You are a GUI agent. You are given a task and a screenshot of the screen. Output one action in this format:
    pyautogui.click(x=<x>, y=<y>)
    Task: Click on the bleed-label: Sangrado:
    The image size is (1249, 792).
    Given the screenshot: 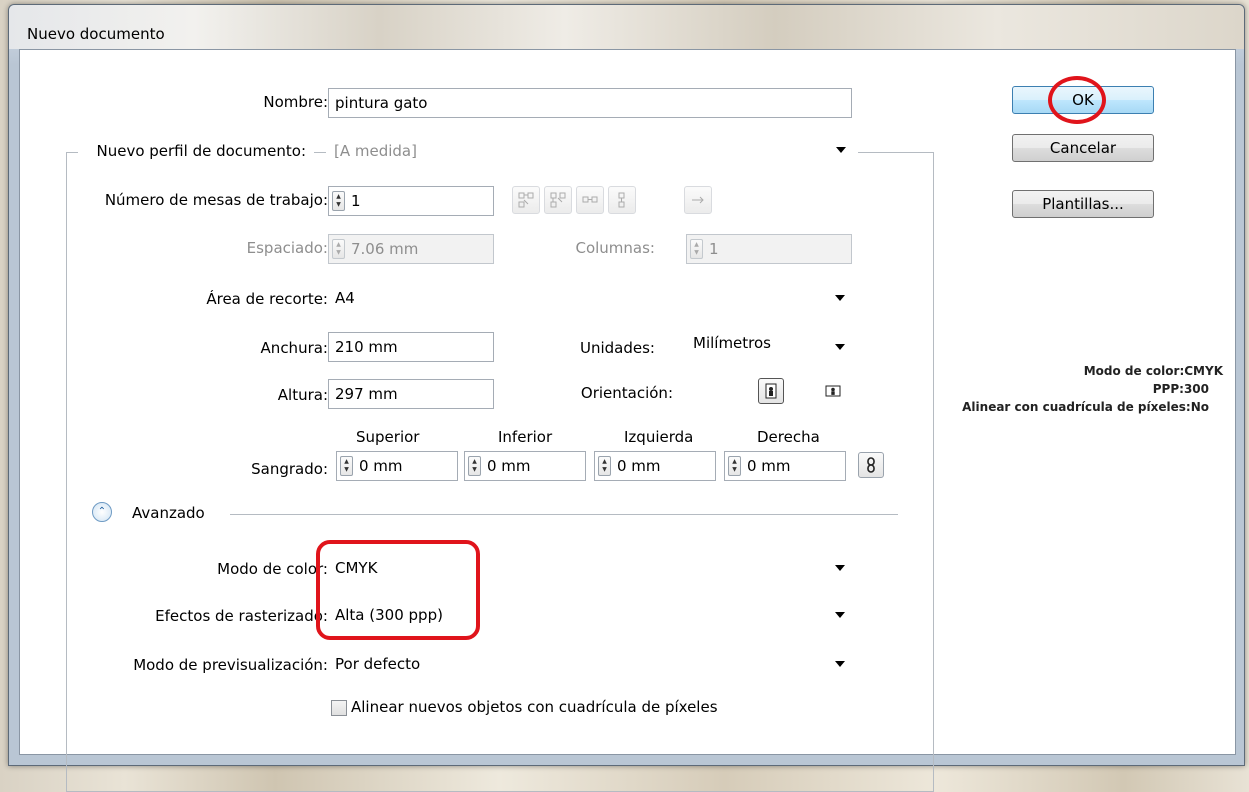 What is the action you would take?
    pyautogui.click(x=289, y=469)
    